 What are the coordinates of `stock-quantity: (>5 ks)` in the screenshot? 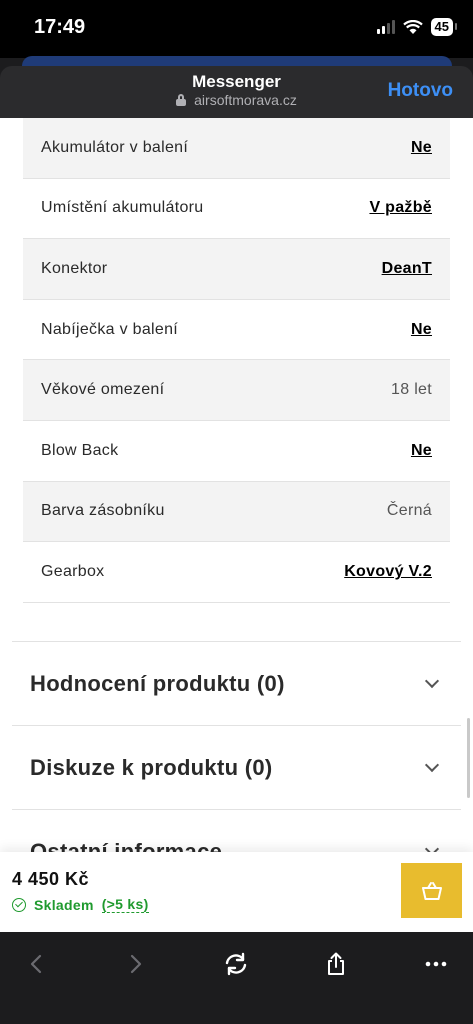 It's located at (125, 904).